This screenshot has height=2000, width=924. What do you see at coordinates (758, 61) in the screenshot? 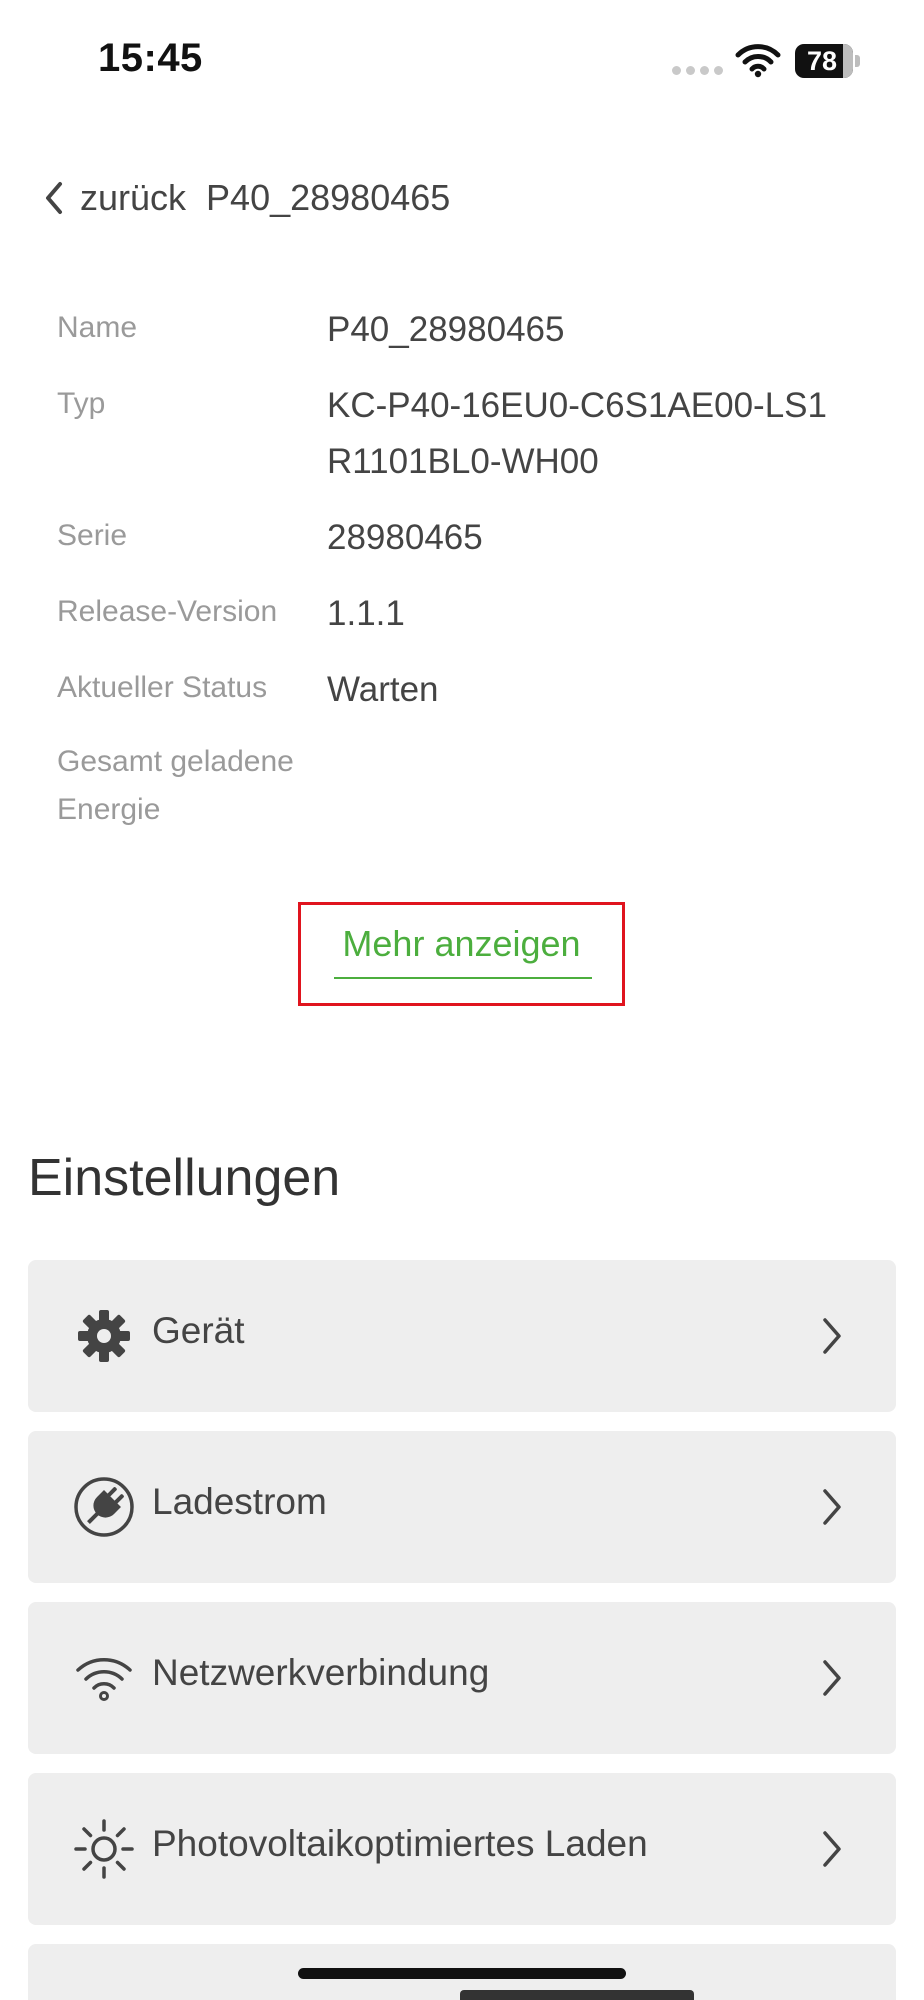
I see `wifi-status-icon` at bounding box center [758, 61].